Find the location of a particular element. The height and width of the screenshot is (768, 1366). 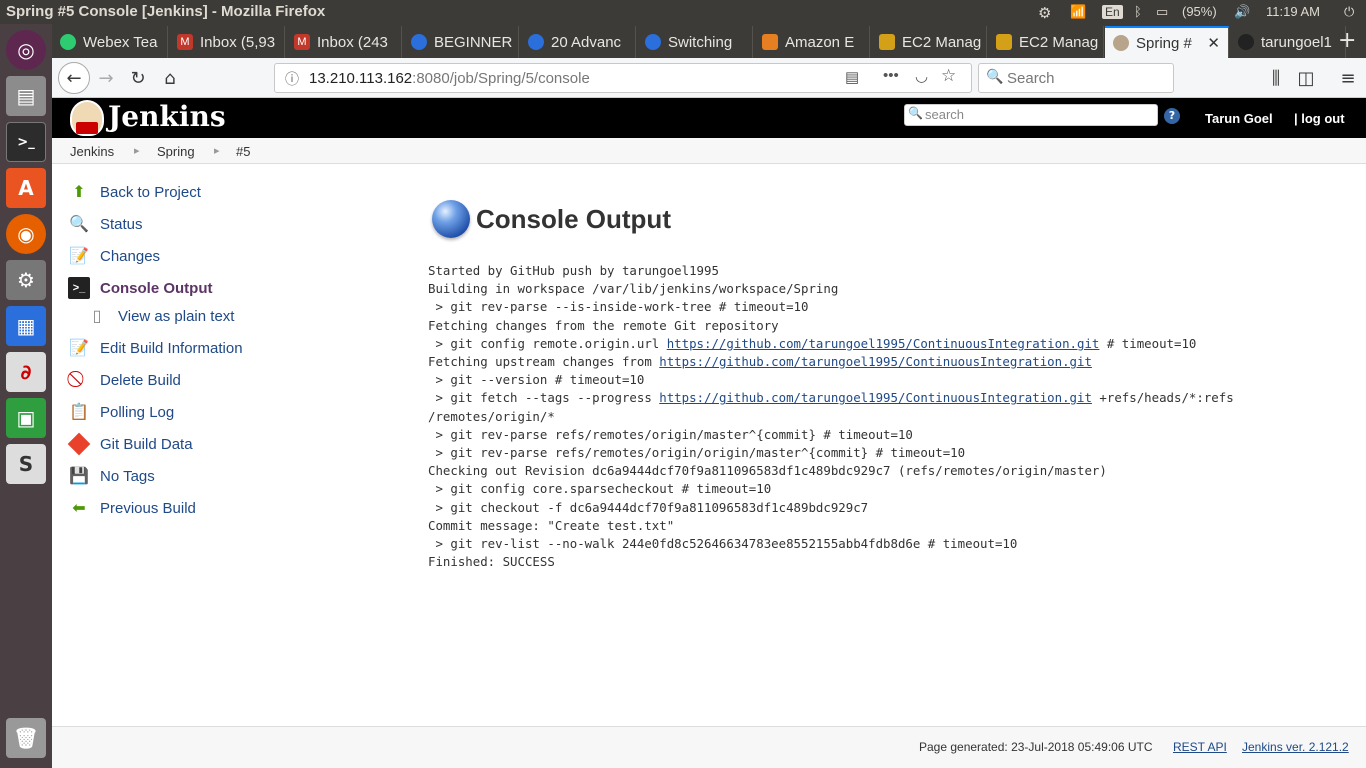

sidebar-item-edit-build-information: 📝 Edit Build Information is located at coordinates (155, 348).